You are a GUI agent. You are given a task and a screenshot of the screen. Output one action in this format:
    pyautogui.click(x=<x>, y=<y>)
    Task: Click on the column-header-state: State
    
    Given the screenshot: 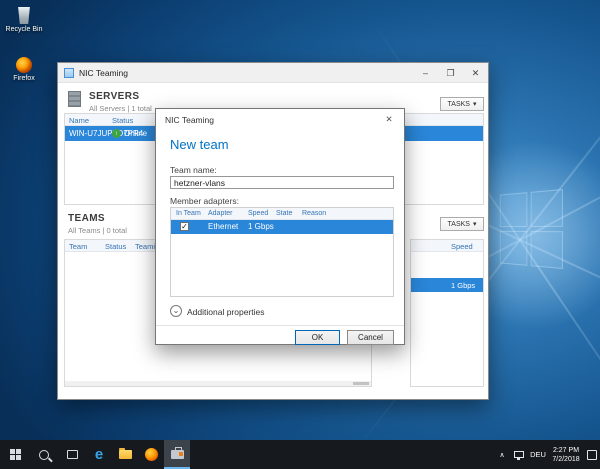 What is the action you would take?
    pyautogui.click(x=284, y=213)
    